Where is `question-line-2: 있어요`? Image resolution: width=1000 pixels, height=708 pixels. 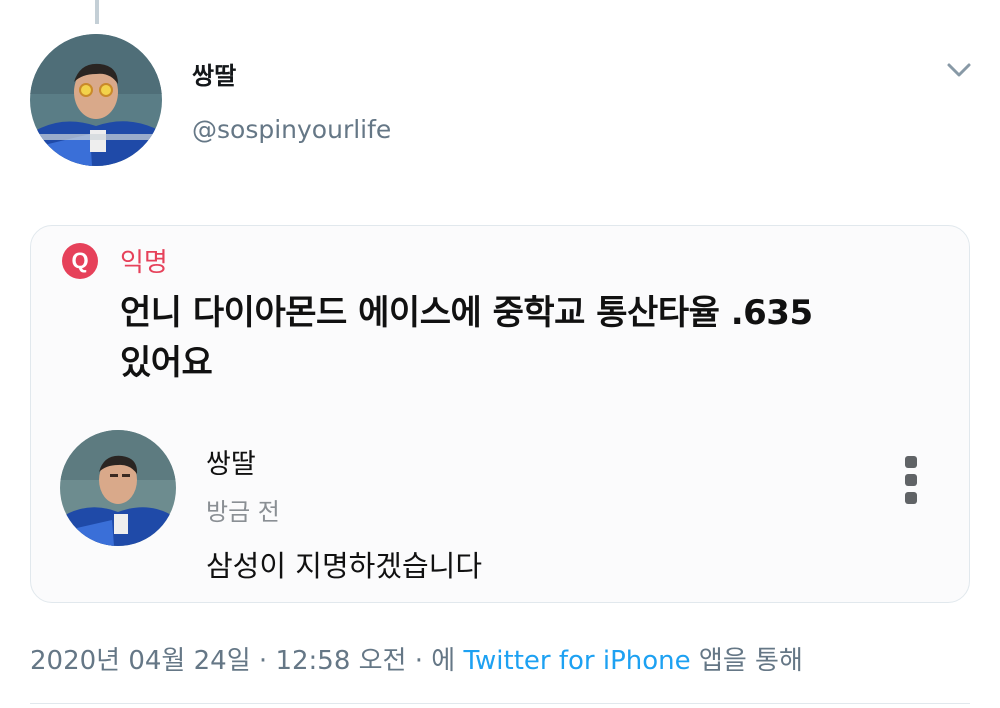
question-line-2: 있어요 is located at coordinates (166, 363).